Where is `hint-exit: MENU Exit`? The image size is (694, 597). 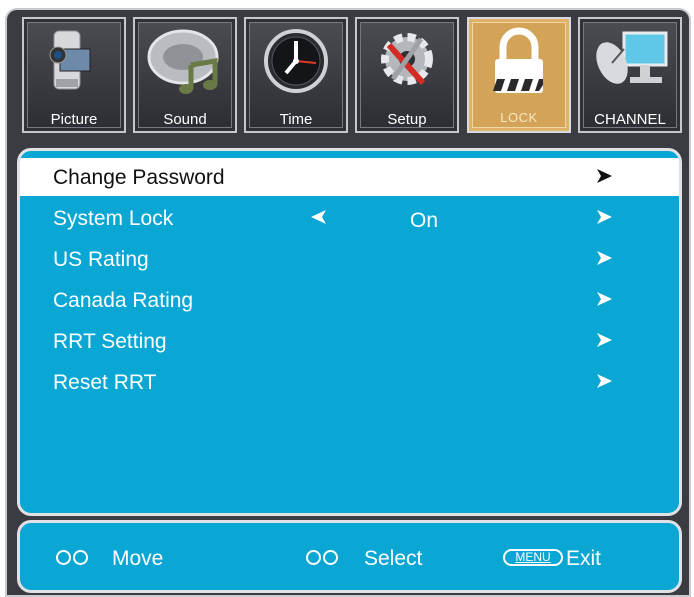
hint-exit: MENU Exit is located at coordinates (578, 559).